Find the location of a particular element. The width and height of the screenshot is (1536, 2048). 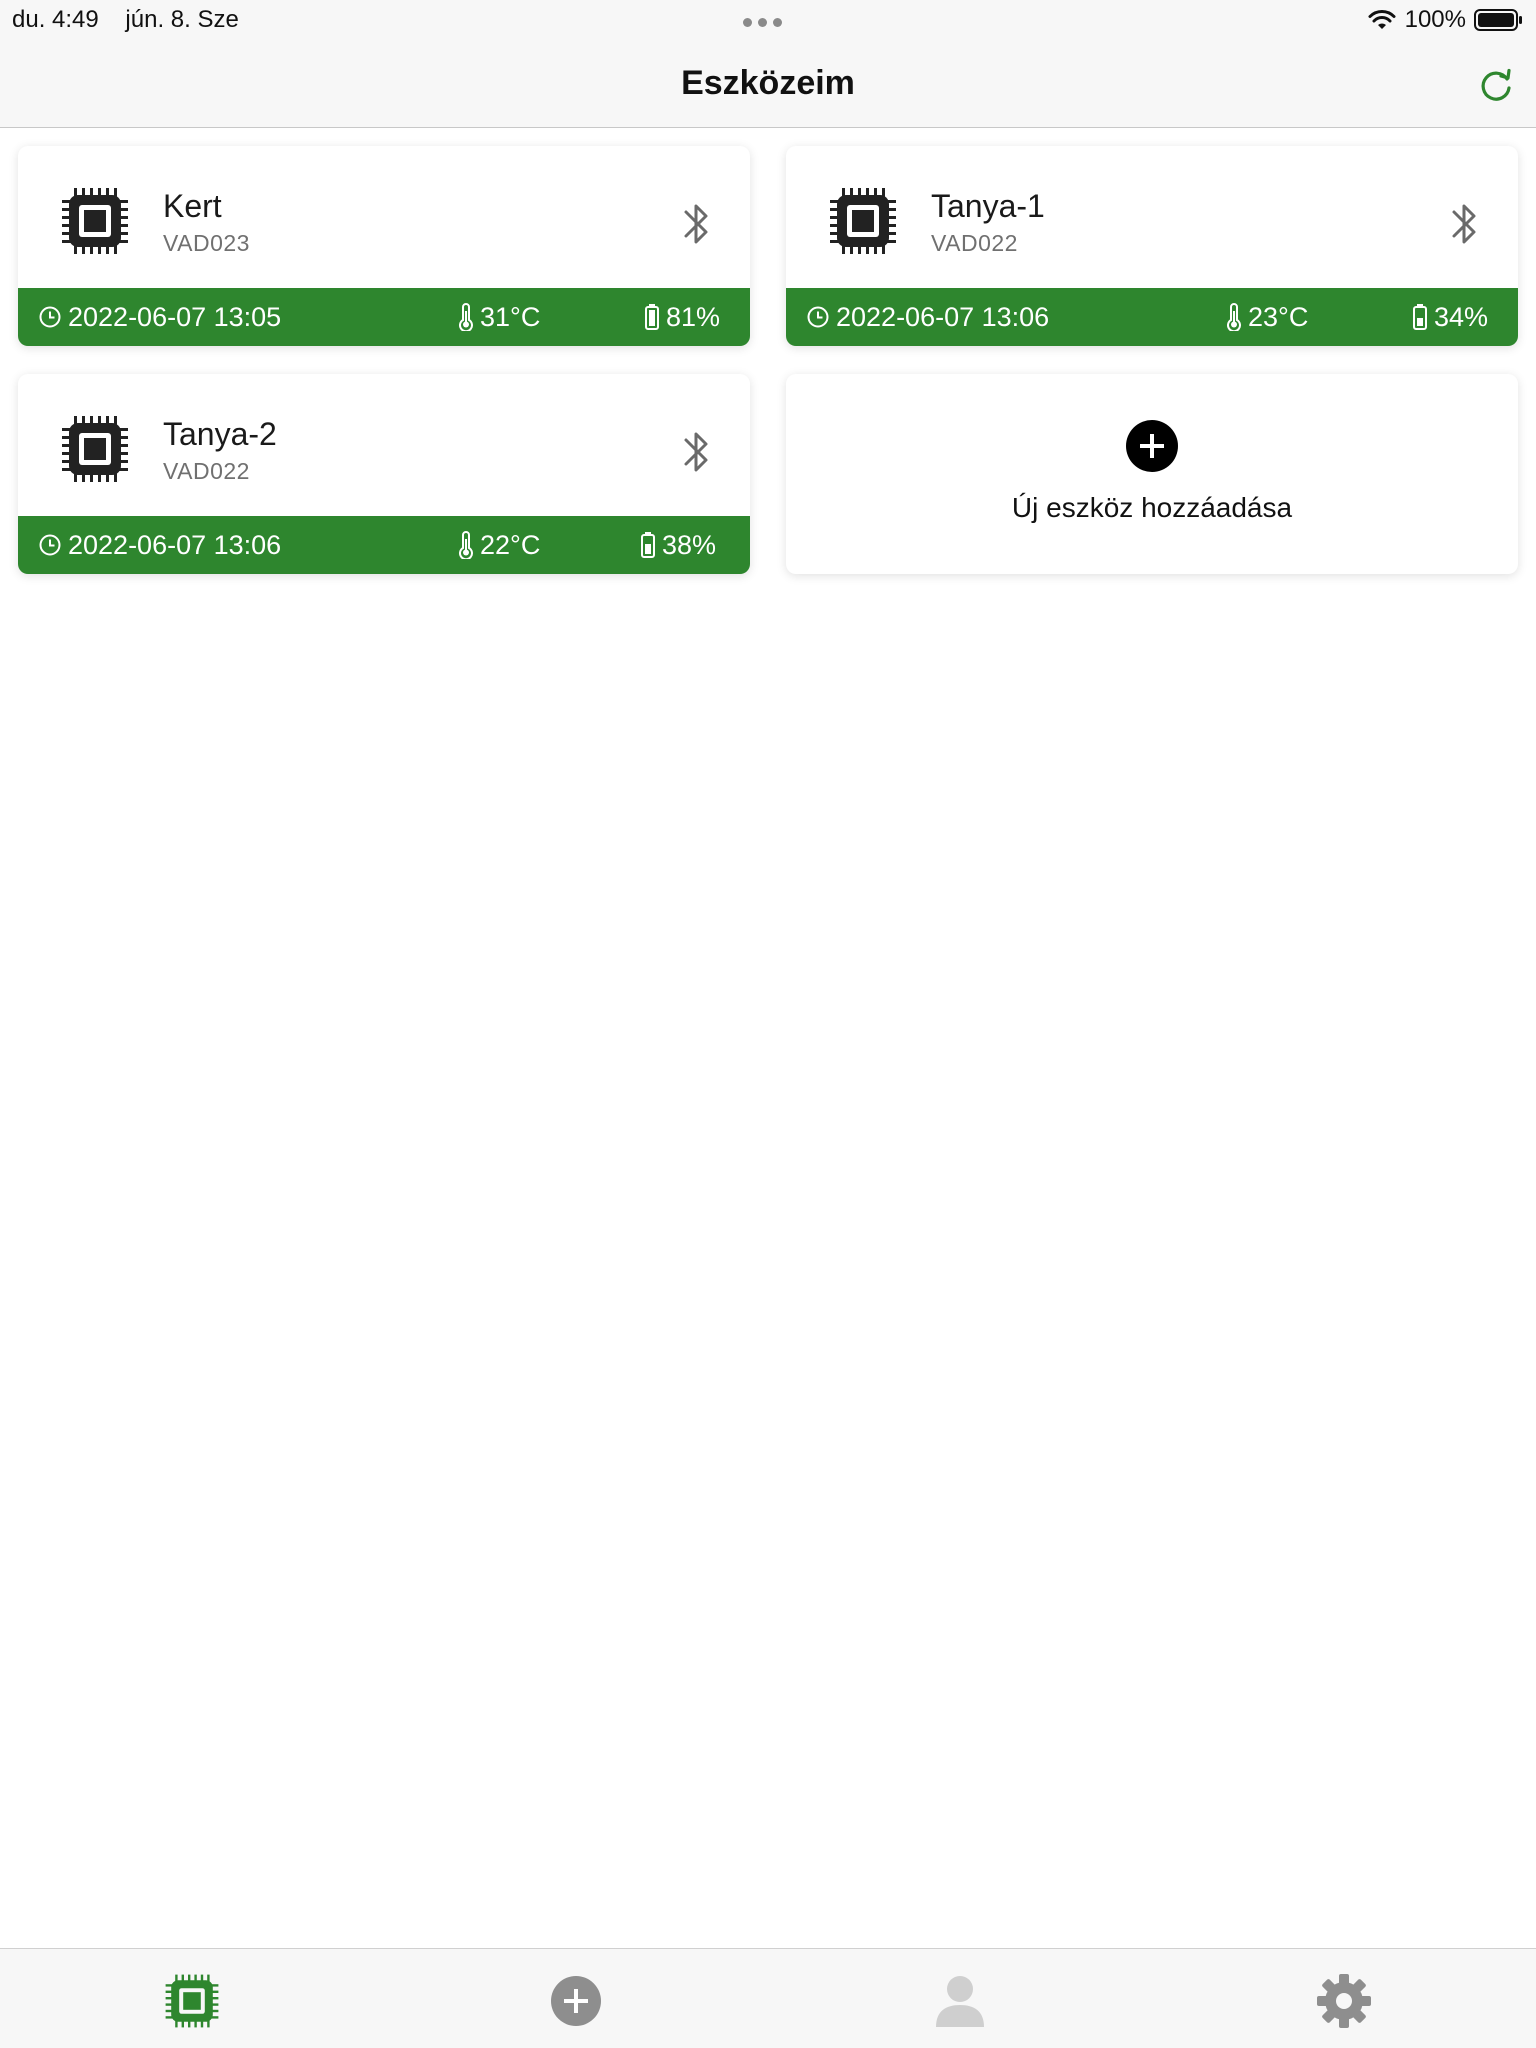

temperature-value: 23°C is located at coordinates (1278, 316).